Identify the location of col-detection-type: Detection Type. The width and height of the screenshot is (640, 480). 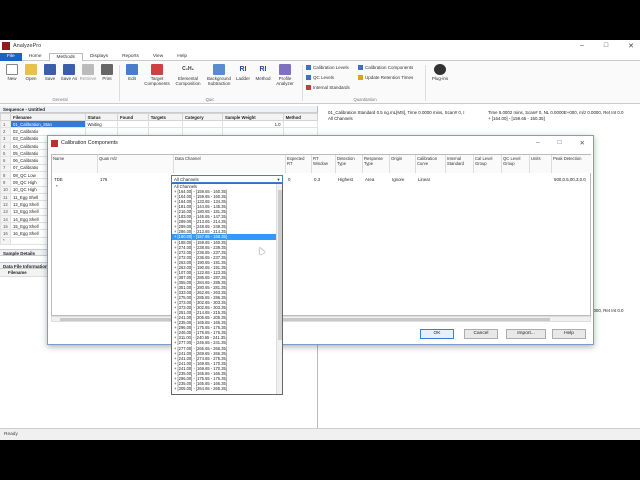
(349, 164).